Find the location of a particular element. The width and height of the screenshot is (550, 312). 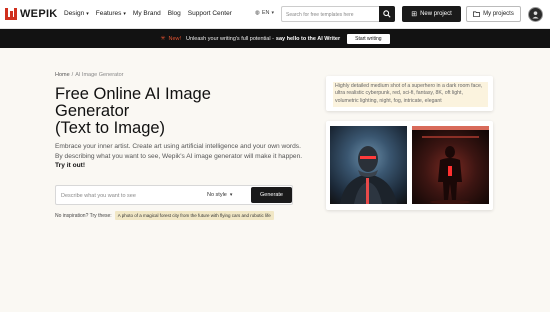

nav-item-blog: Blog is located at coordinates (174, 13).